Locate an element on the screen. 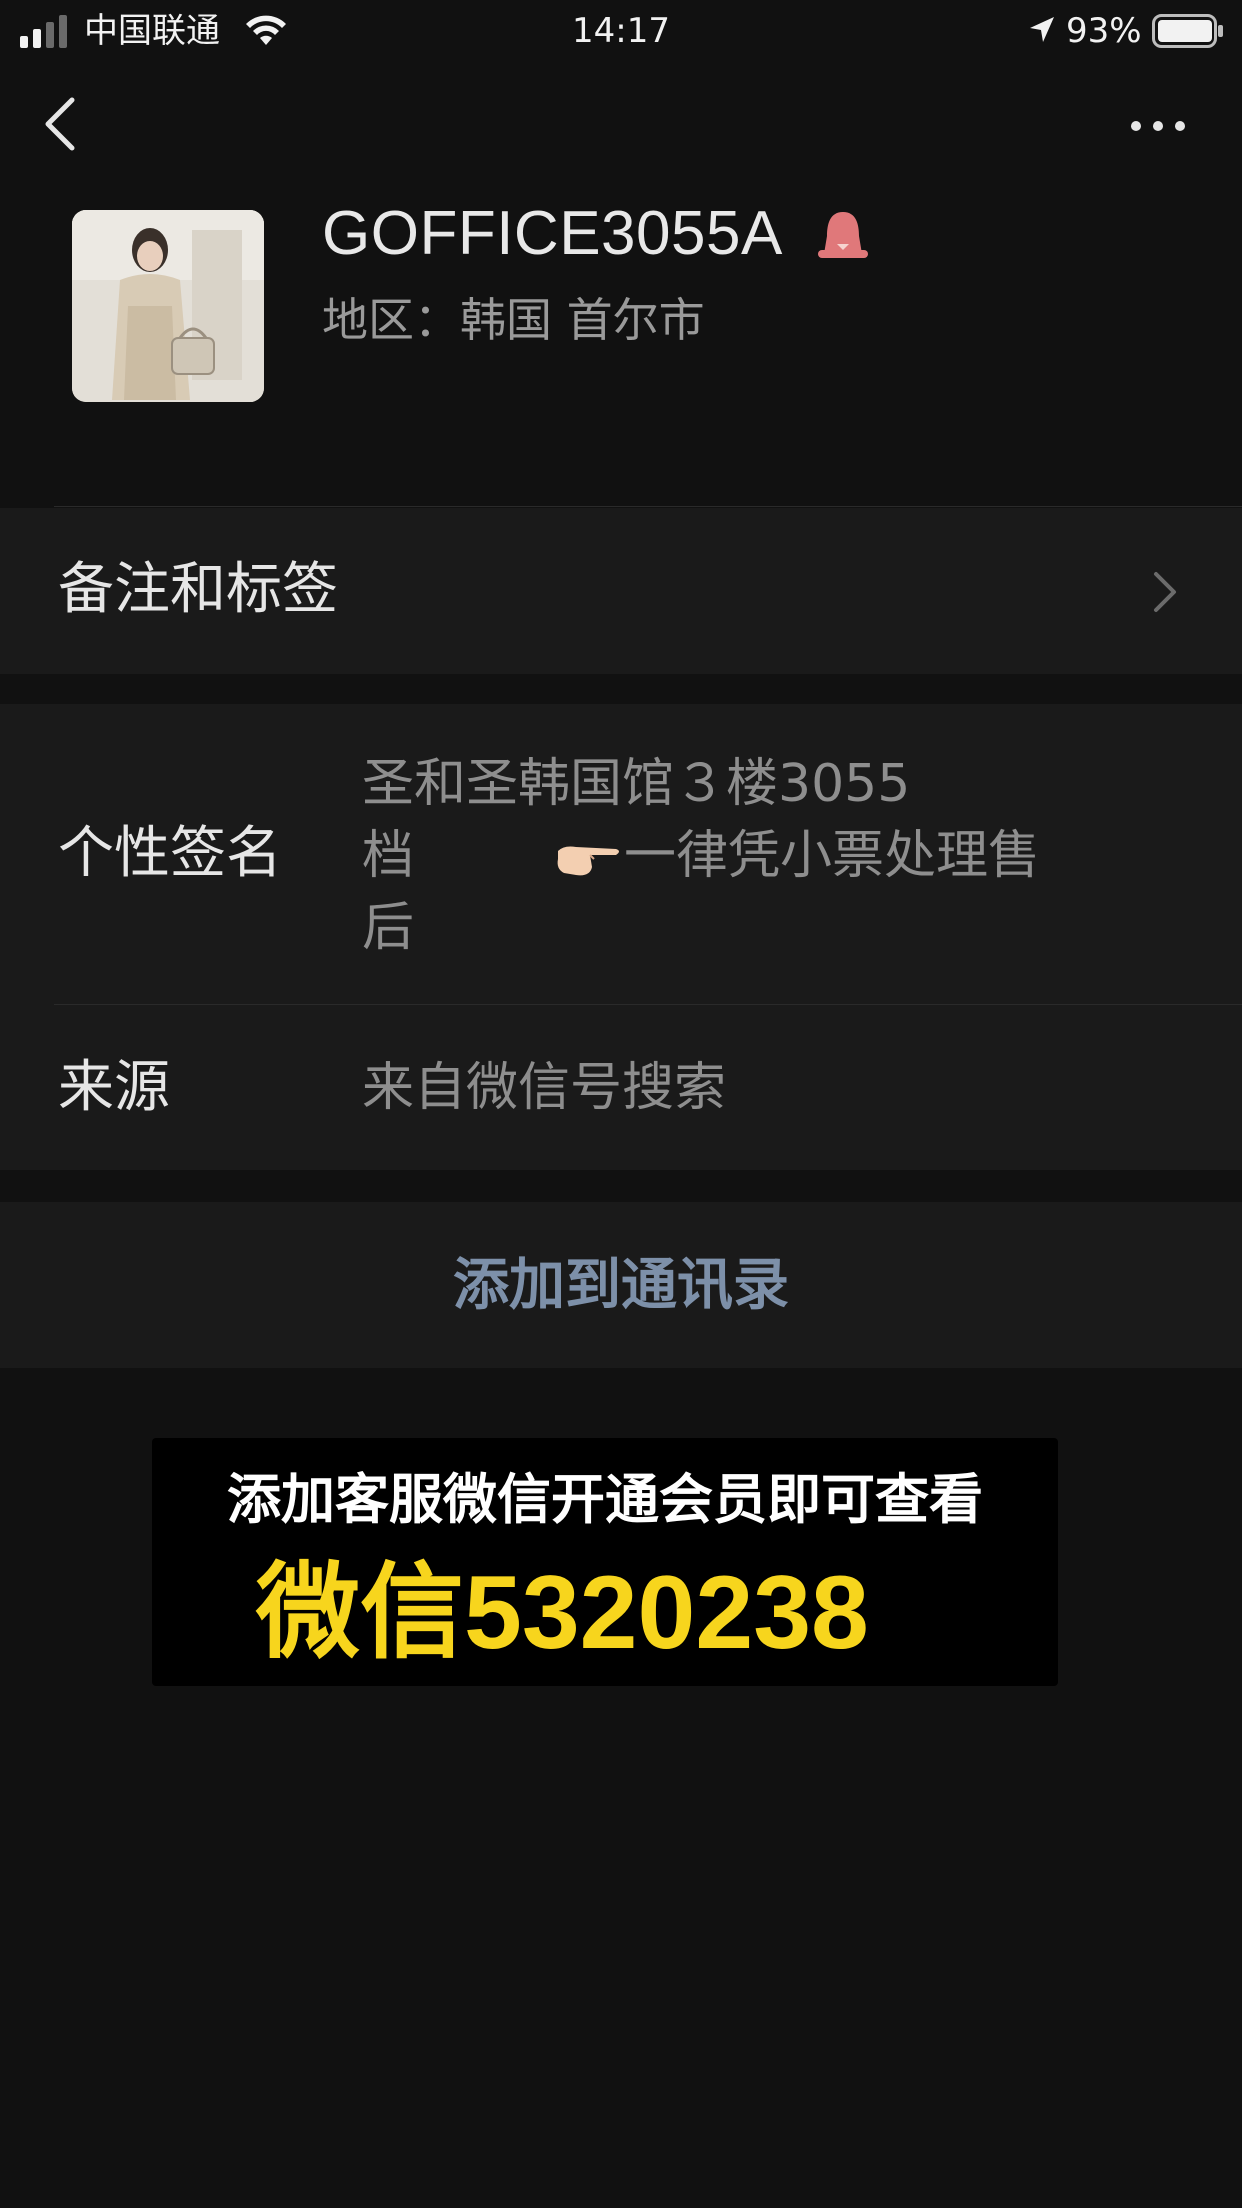 This screenshot has height=2208, width=1242. more-button is located at coordinates (1158, 126).